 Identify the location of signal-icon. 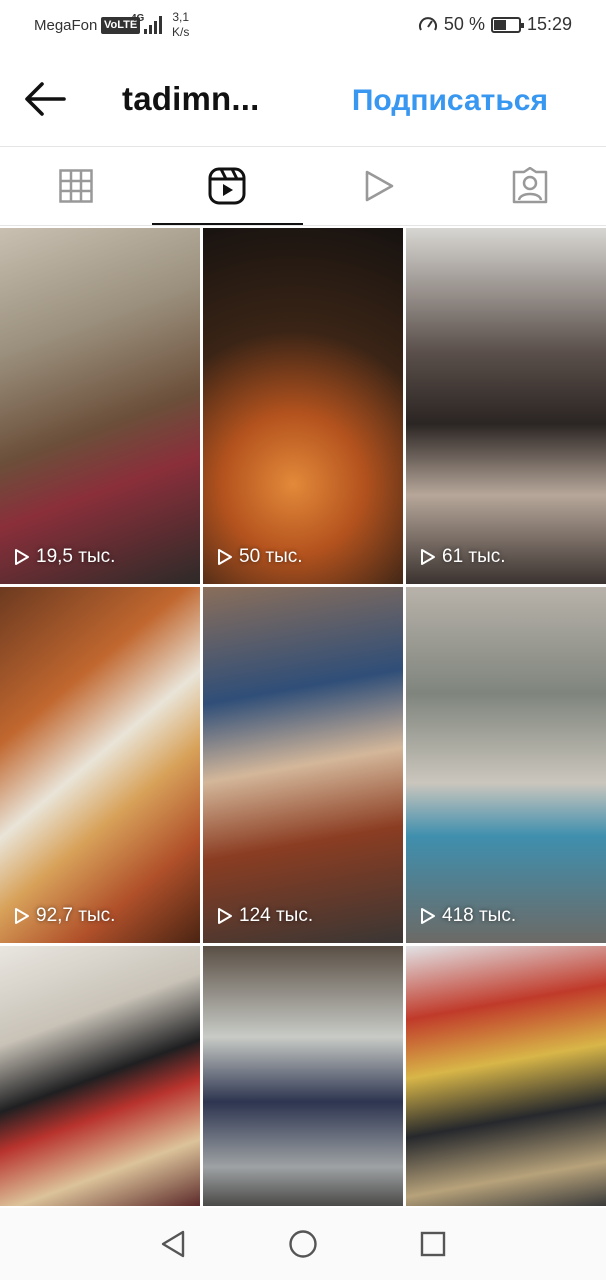
(153, 24).